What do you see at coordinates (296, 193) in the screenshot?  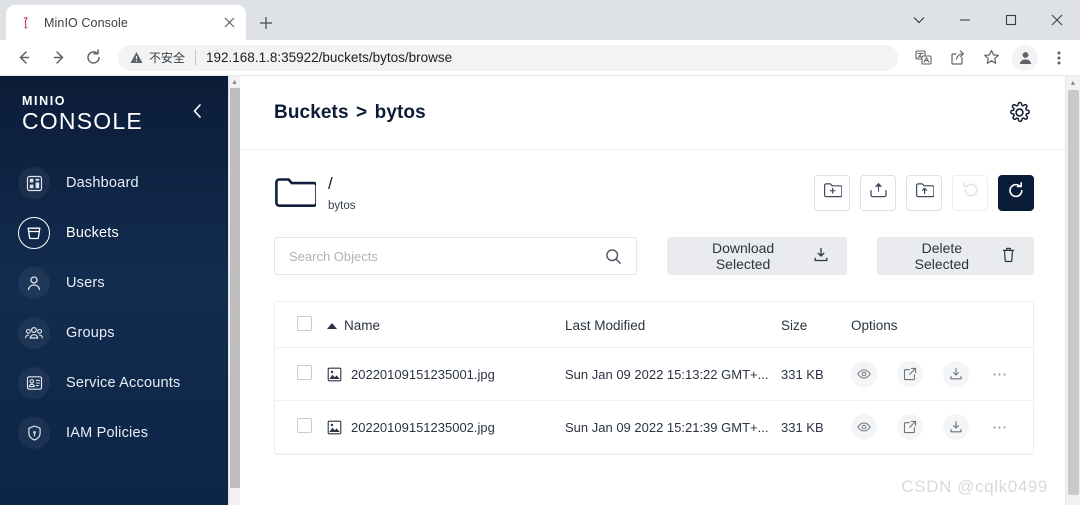 I see `folder-icon` at bounding box center [296, 193].